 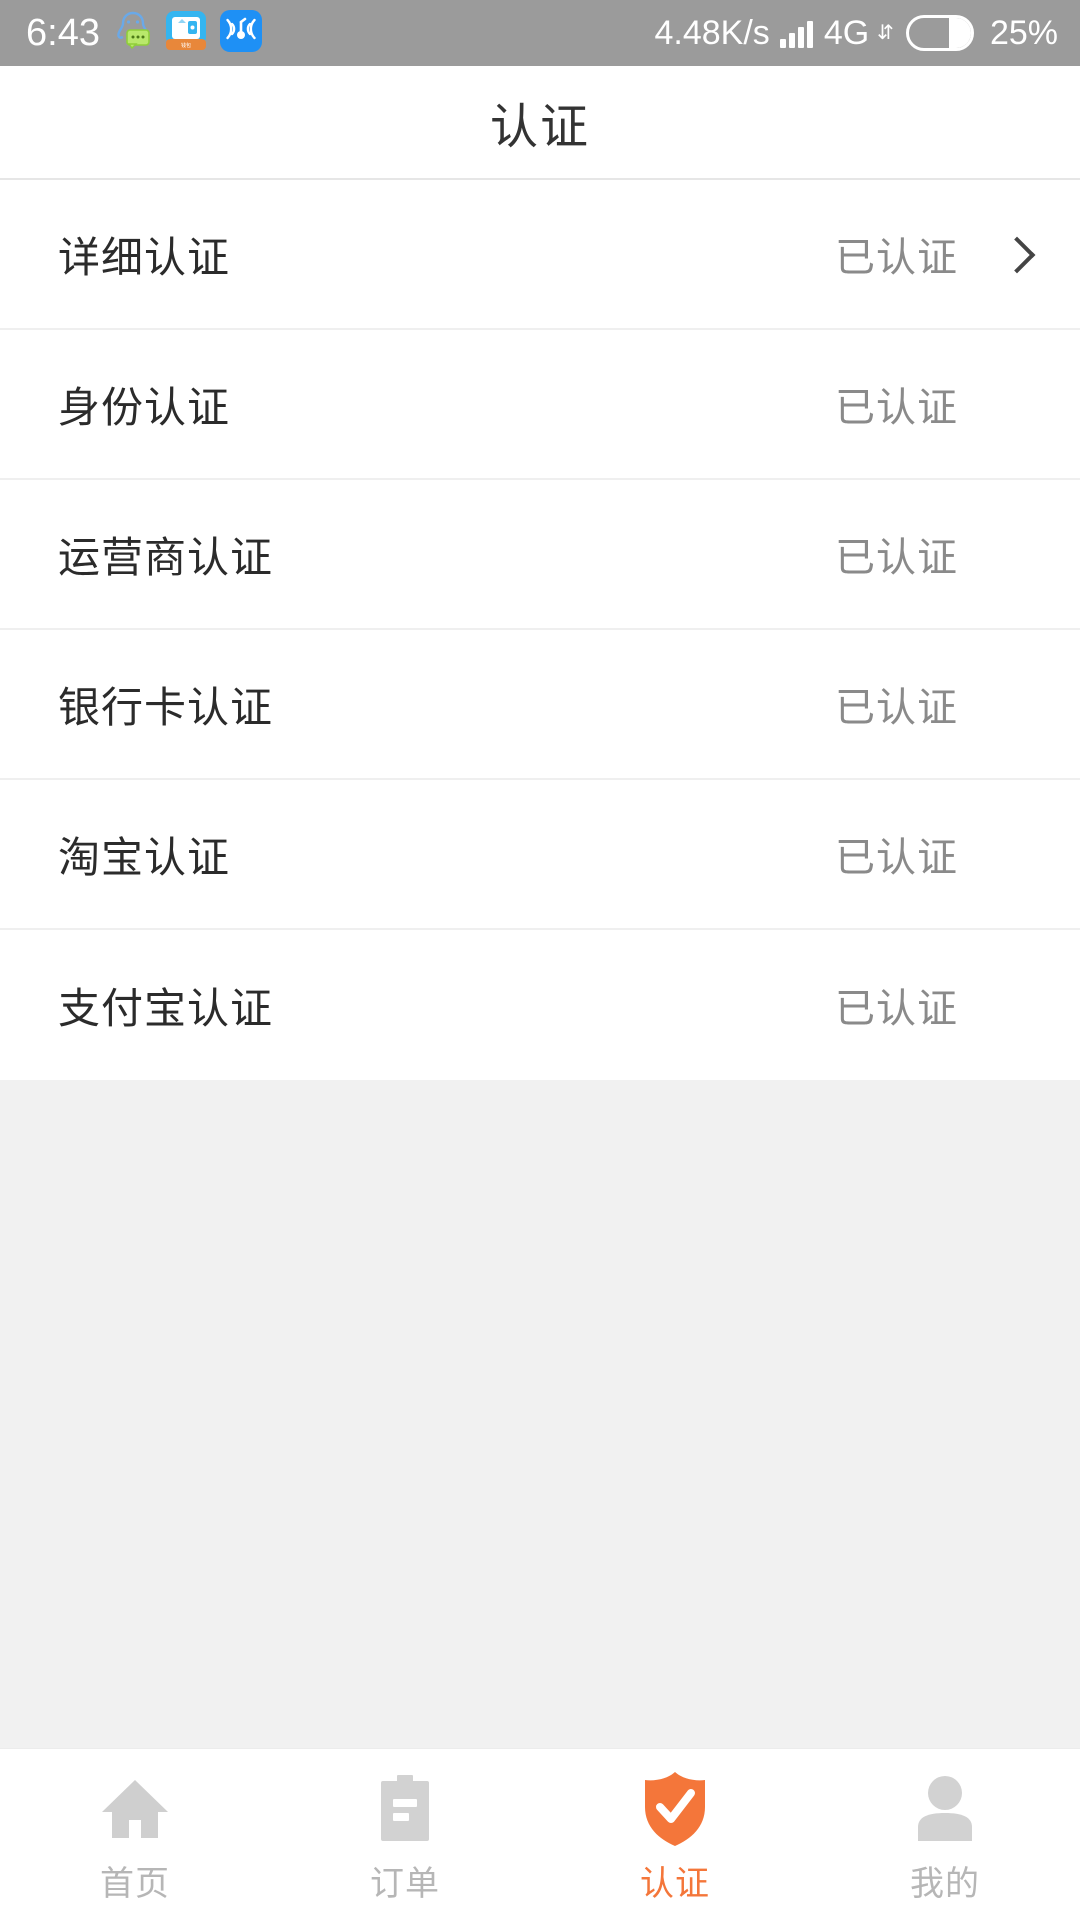 I want to click on list-item-identity-certification: 身份认证 已认证, so click(x=540, y=405).